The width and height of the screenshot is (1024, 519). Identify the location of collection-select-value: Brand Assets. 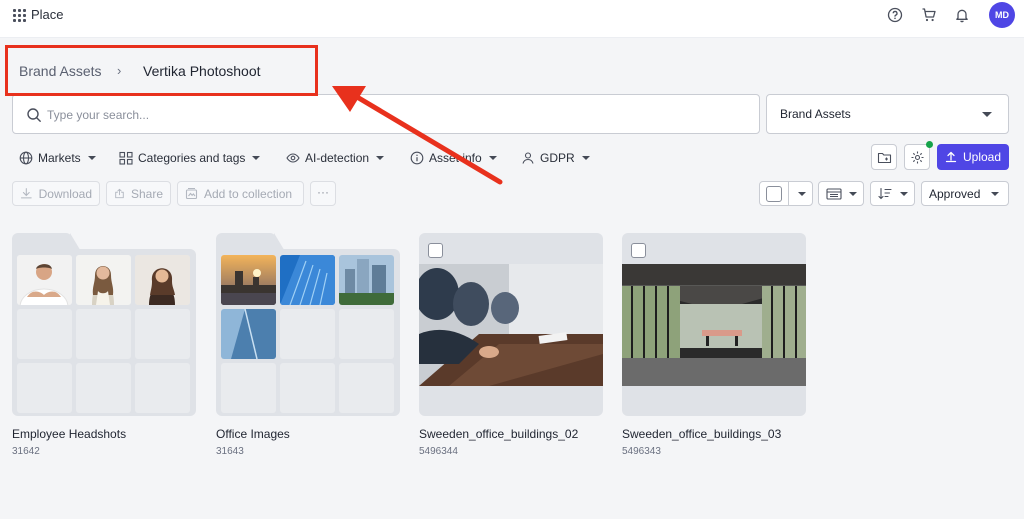
(815, 114).